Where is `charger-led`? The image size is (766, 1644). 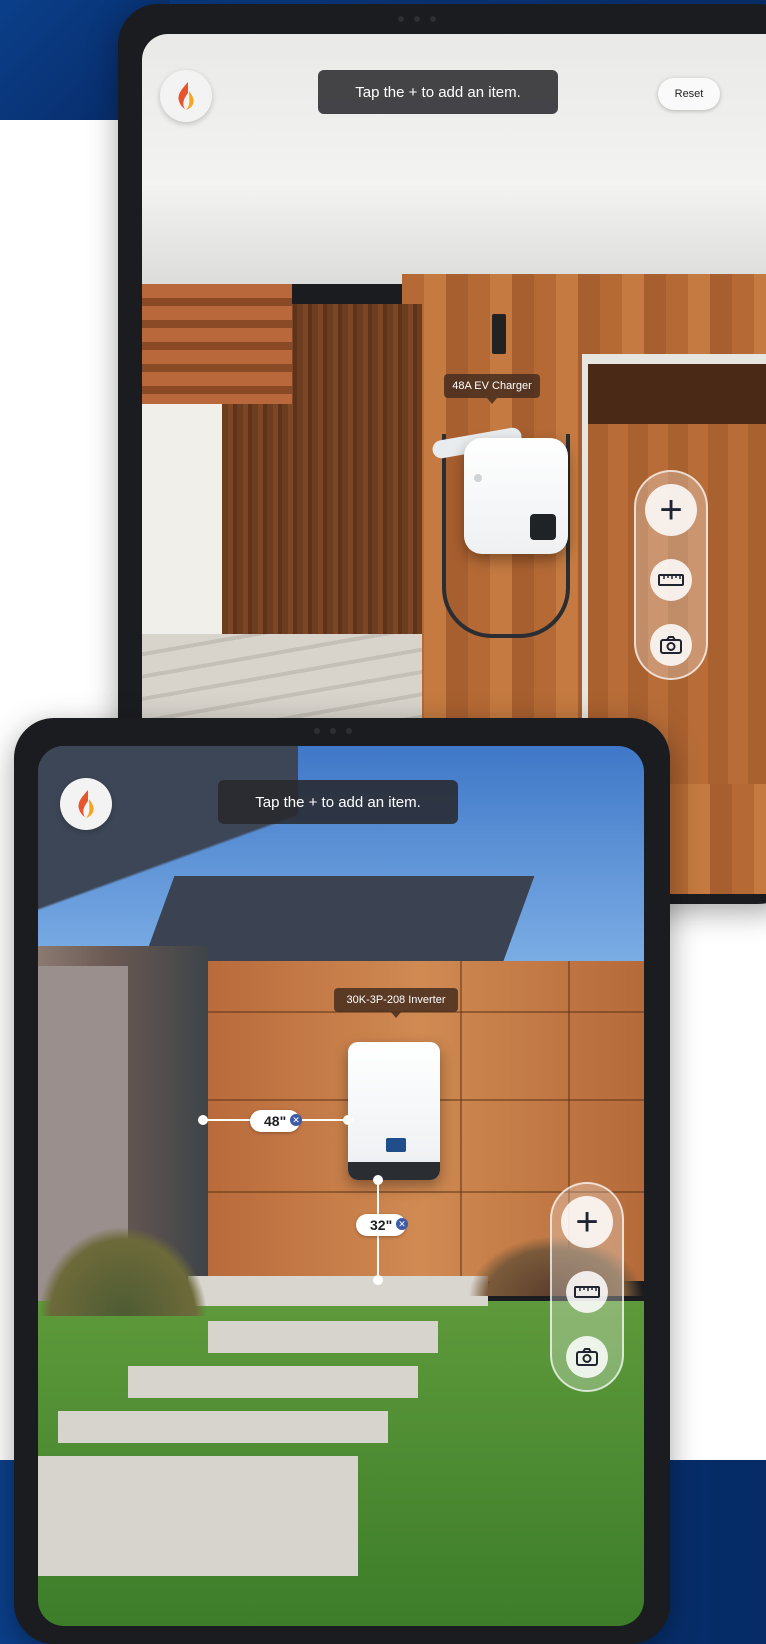 charger-led is located at coordinates (478, 478).